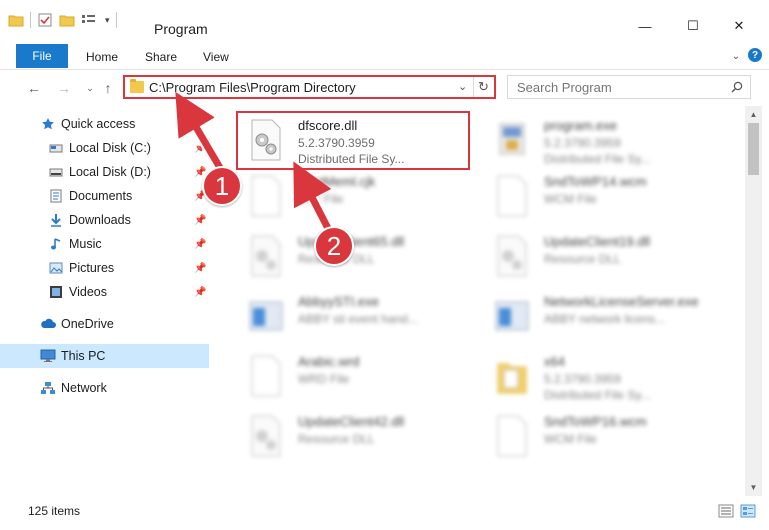  I want to click on sidebar-item-network: Network, so click(104, 388).